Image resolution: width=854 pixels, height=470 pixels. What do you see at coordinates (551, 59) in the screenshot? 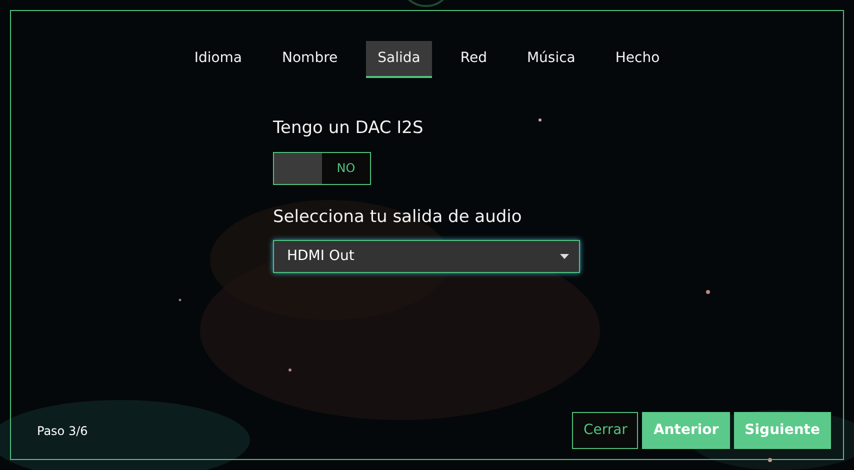
I see `tab: Música` at bounding box center [551, 59].